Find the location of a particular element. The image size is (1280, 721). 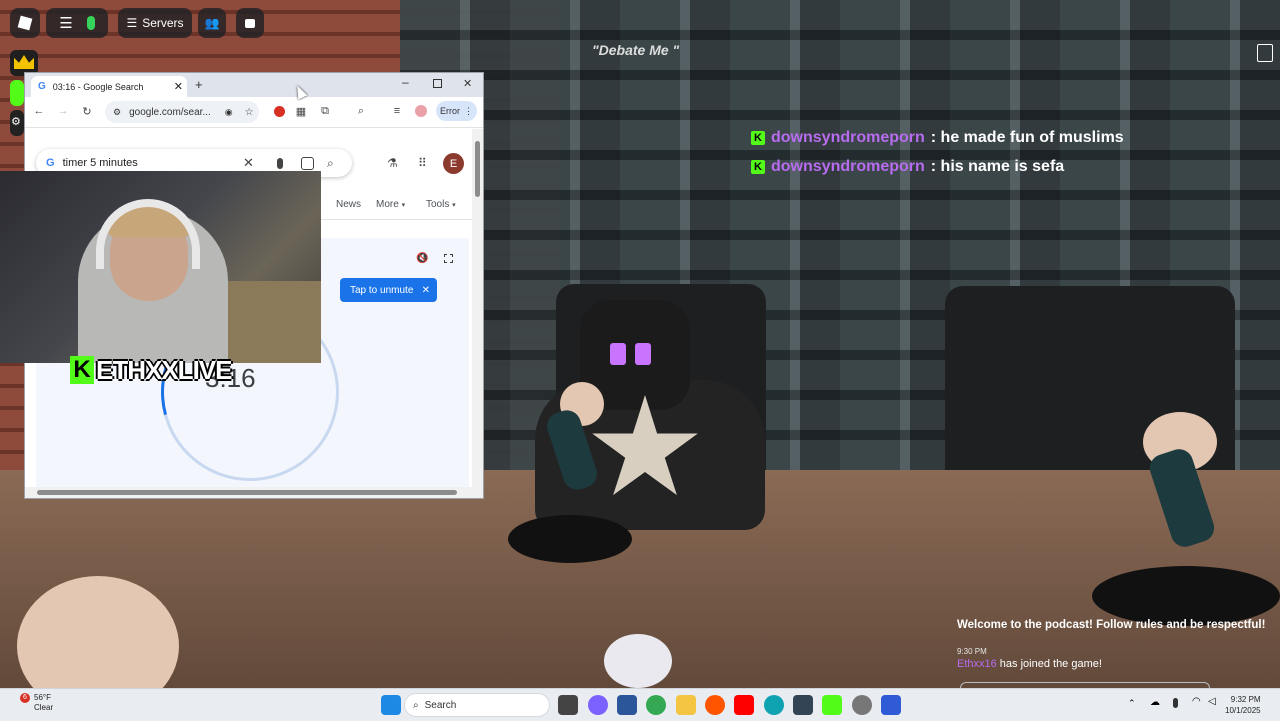

extension-store-icon: ▦ is located at coordinates (301, 111).